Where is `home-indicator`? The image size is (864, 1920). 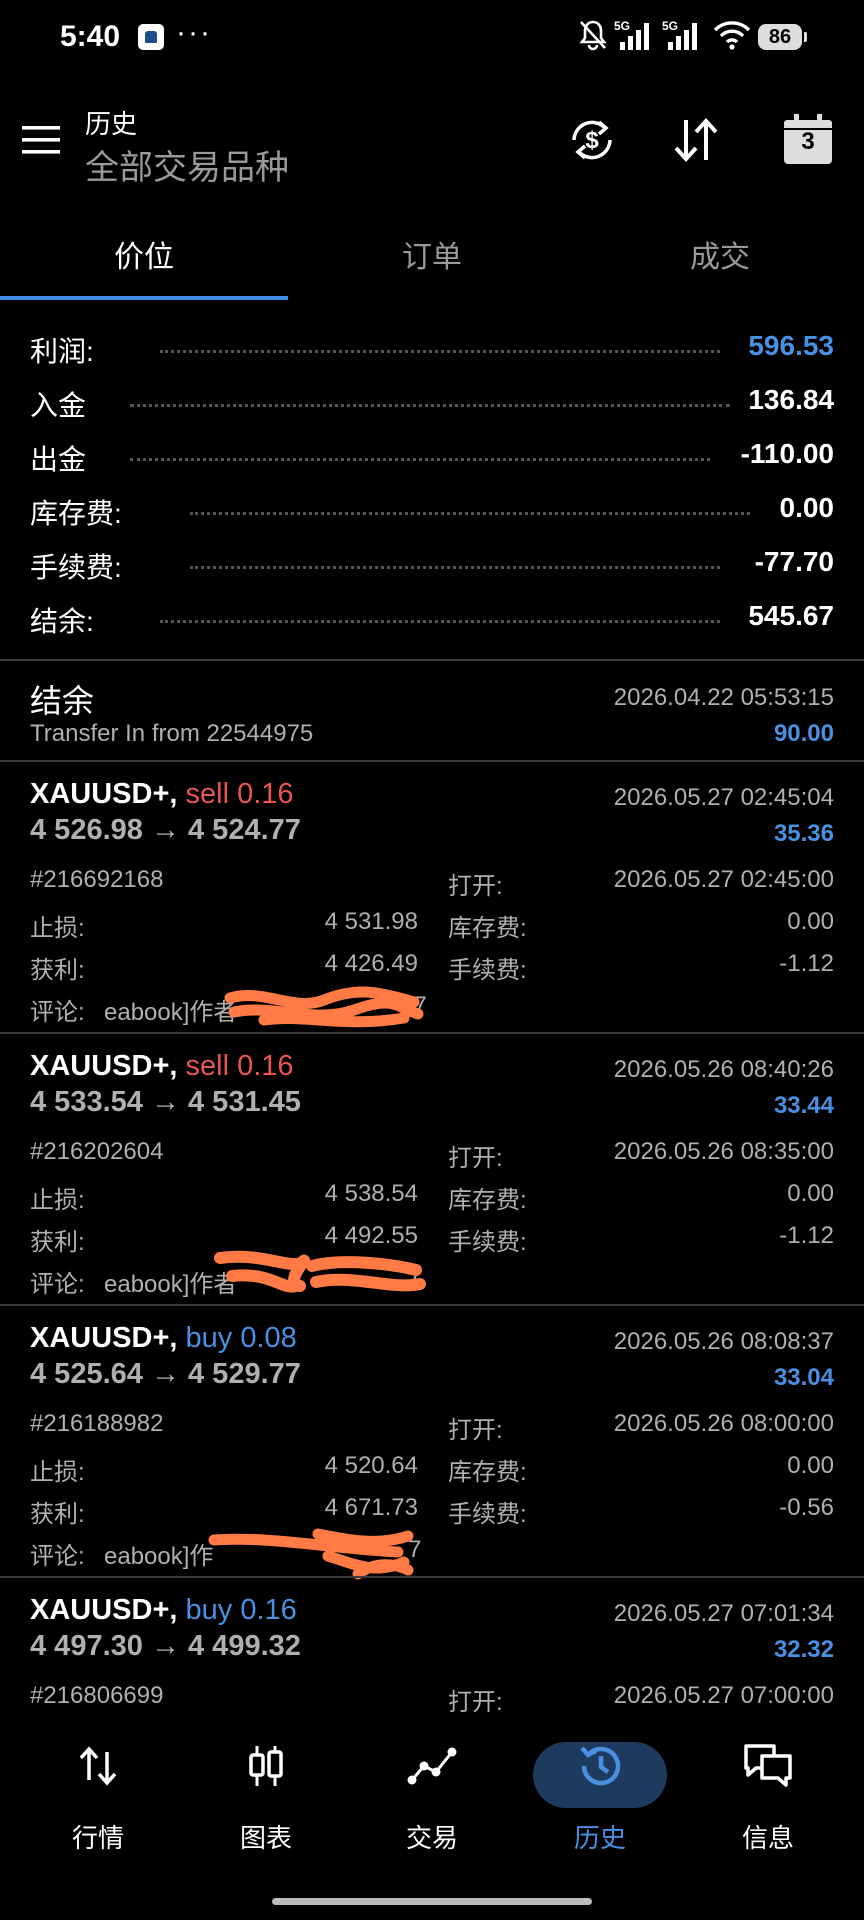 home-indicator is located at coordinates (432, 1901).